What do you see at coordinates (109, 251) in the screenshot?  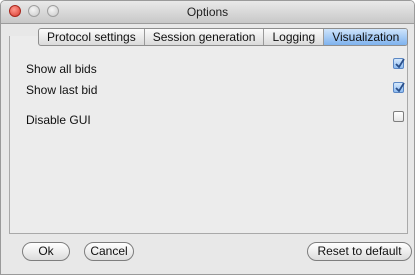 I see `cancel-button: Cancel` at bounding box center [109, 251].